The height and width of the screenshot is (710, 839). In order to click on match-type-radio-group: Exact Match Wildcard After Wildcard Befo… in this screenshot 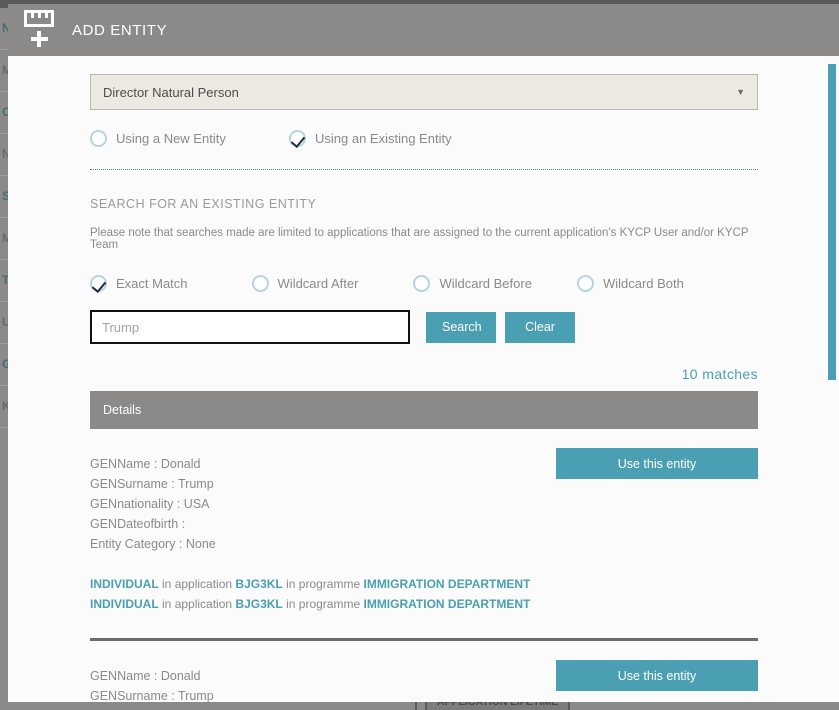, I will do `click(424, 283)`.